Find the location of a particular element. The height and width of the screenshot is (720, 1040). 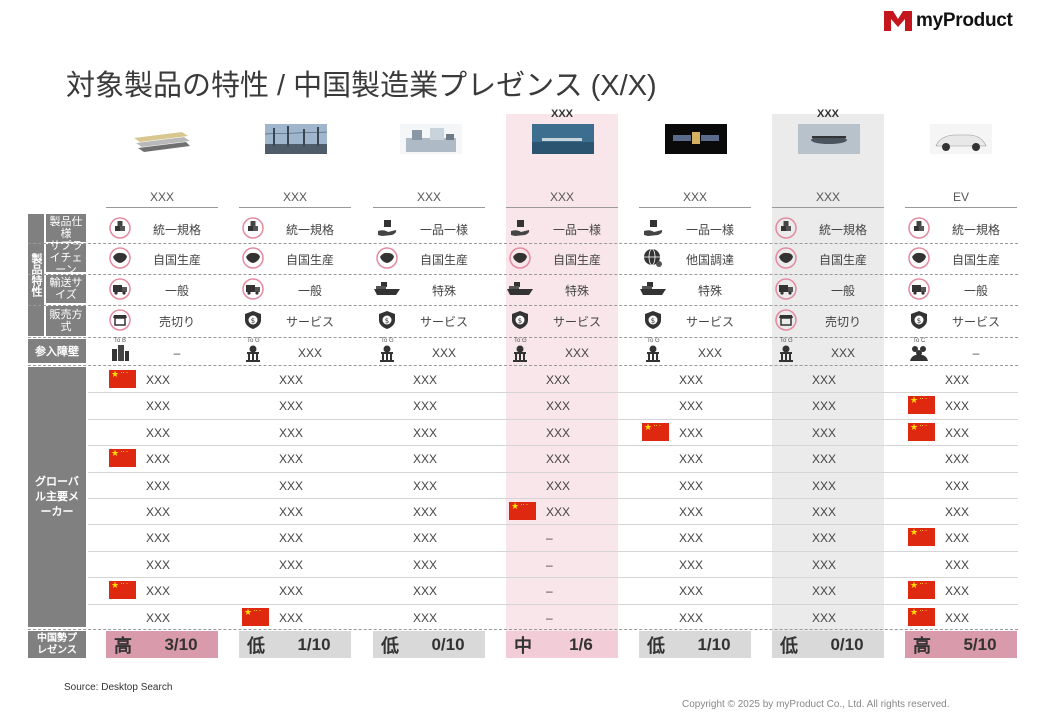

page-title: 対象製品の特性 / 中国製造業プレゼンス (X/X) is located at coordinates (361, 86).